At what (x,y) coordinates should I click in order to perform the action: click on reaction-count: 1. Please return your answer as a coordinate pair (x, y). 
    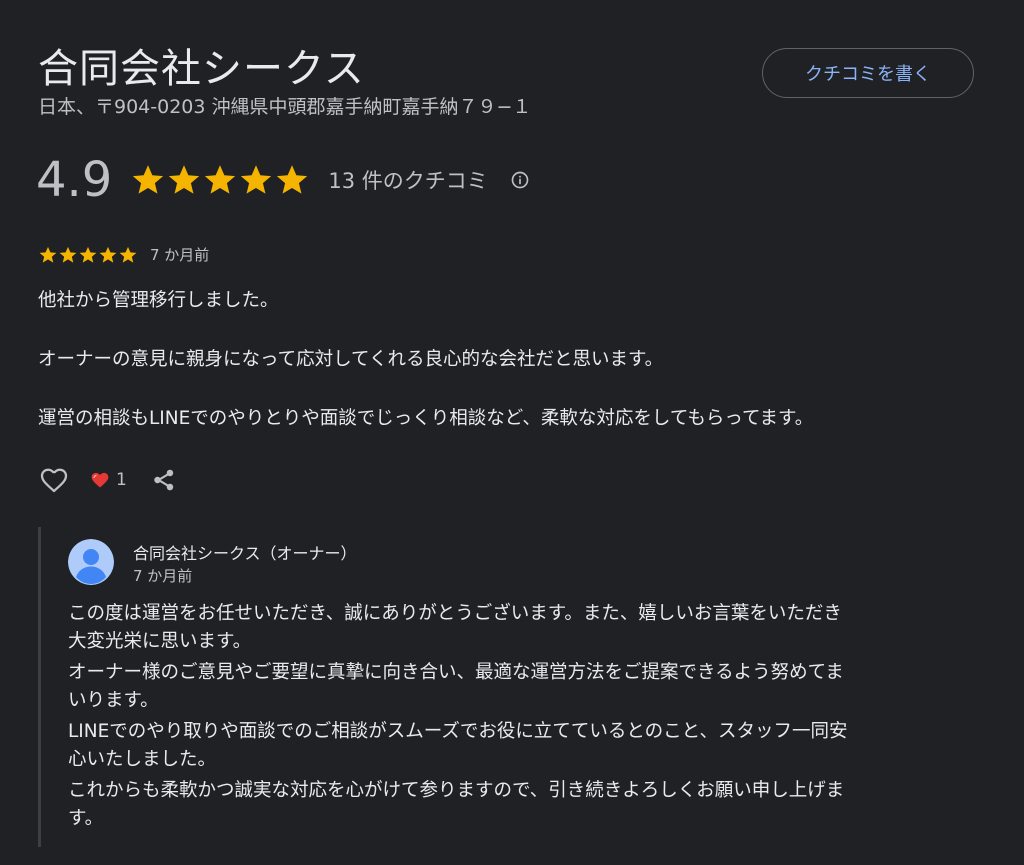
    Looking at the image, I should click on (121, 480).